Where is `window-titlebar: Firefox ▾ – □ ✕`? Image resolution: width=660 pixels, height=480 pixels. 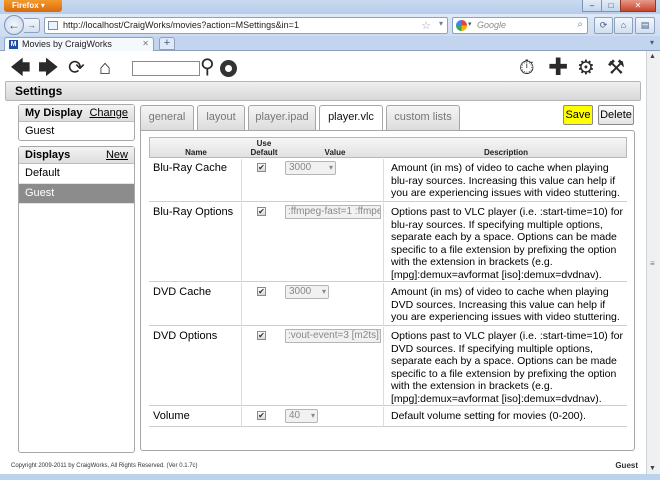
window-titlebar: Firefox ▾ – □ ✕ is located at coordinates (330, 7).